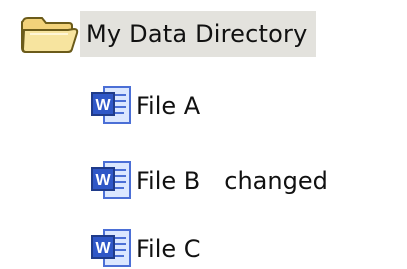 The width and height of the screenshot is (407, 269). I want to click on file-label: File B, so click(168, 181).